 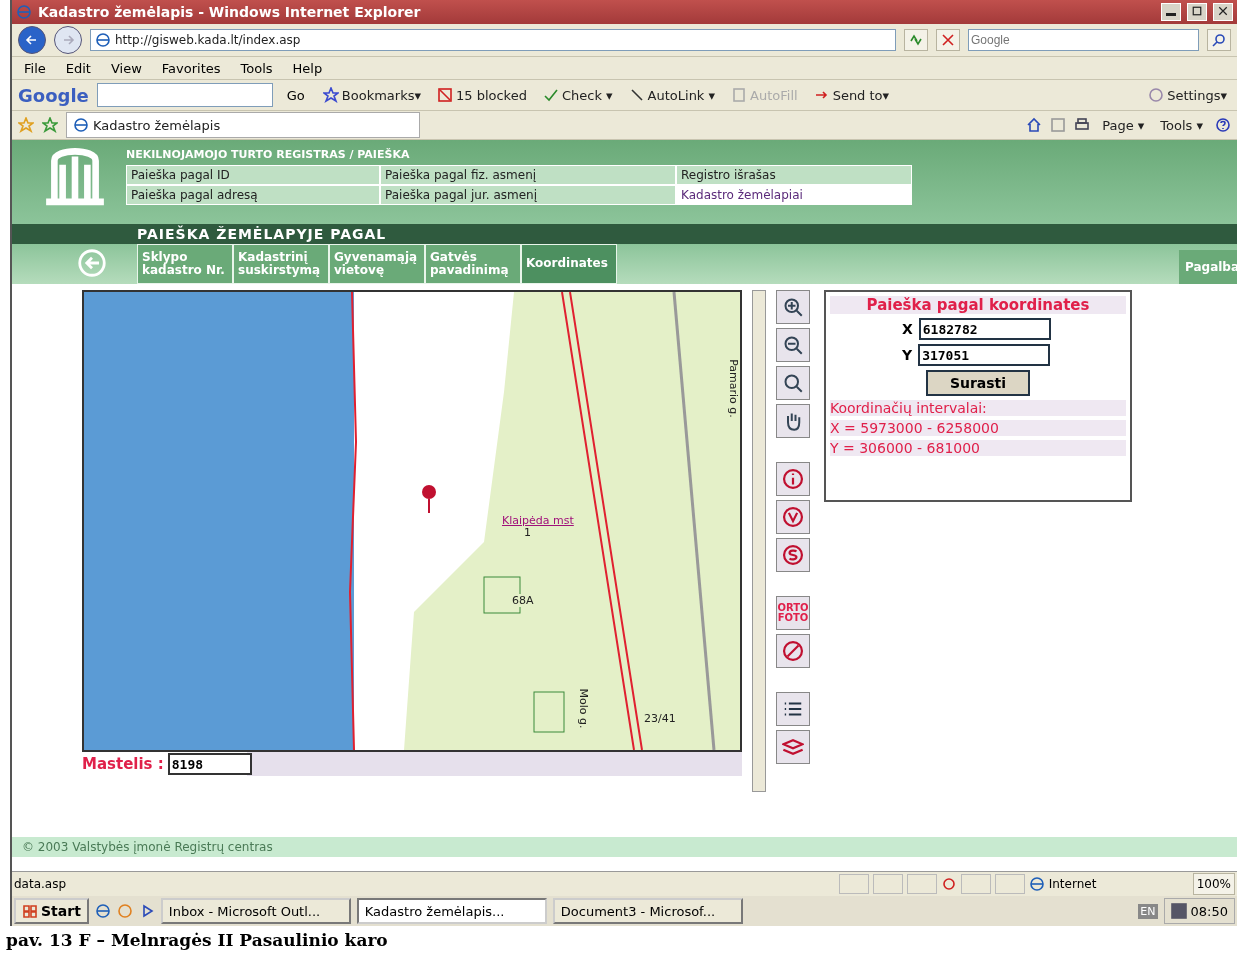 I want to click on add-favorite-icon, so click(x=50, y=125).